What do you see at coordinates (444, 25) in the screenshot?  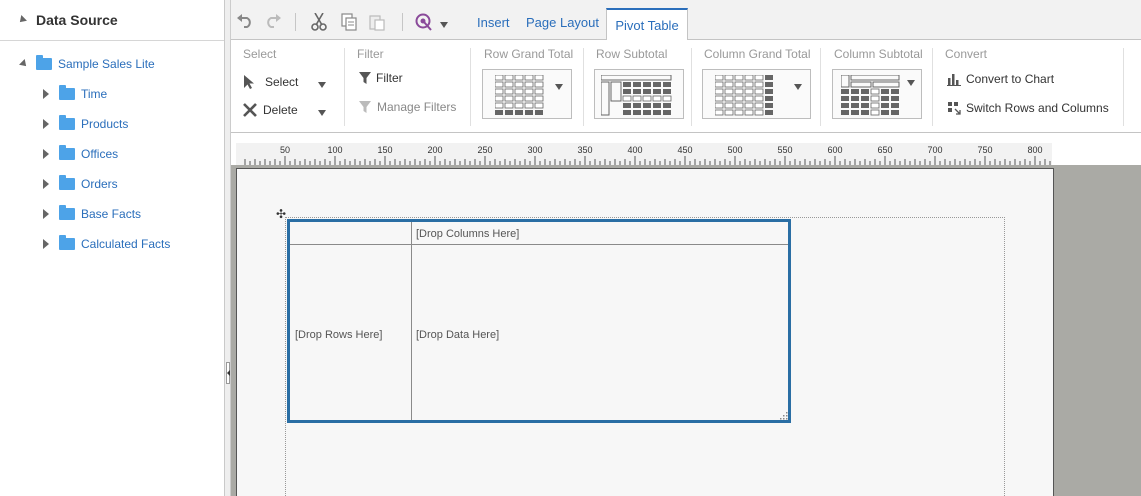 I see `preview-dropdown-icon` at bounding box center [444, 25].